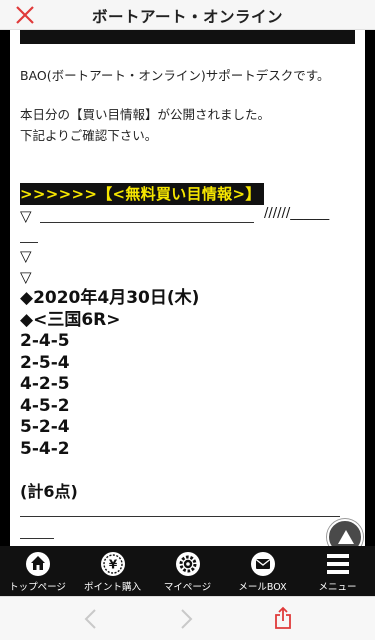  Describe the element at coordinates (175, 75) in the screenshot. I see `intro-paragraph-1: BAO(ボートアート・オンライン)サポートデスクです。` at that location.